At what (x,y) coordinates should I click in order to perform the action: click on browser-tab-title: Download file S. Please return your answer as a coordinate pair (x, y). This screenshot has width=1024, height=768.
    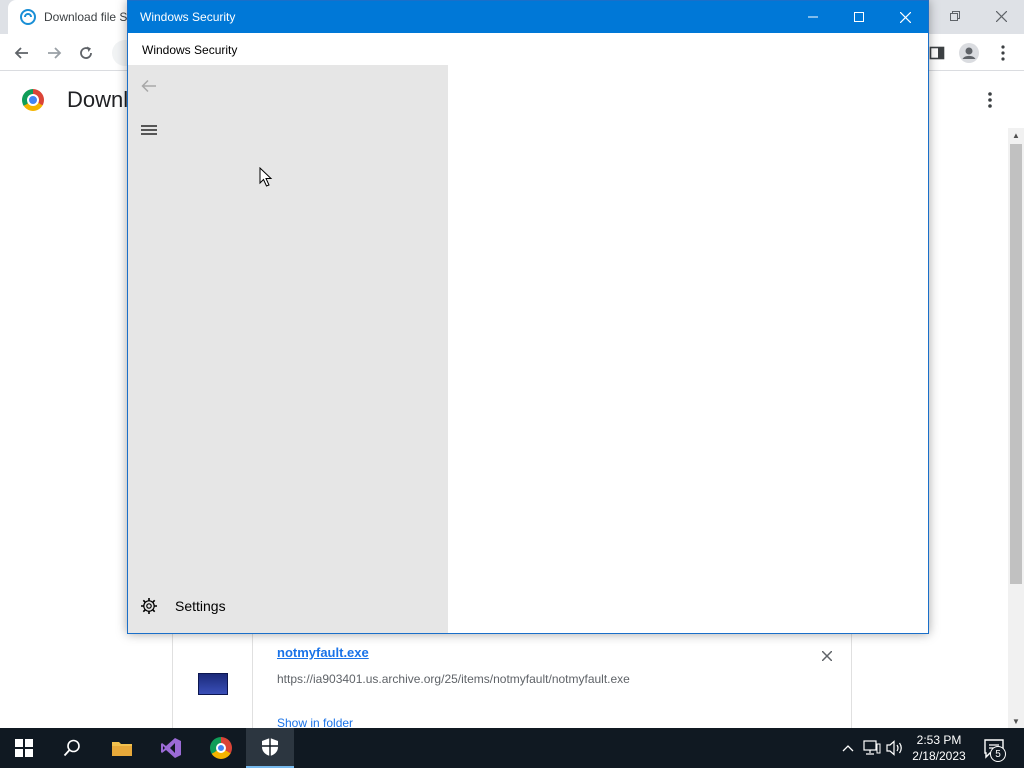
    Looking at the image, I should click on (86, 17).